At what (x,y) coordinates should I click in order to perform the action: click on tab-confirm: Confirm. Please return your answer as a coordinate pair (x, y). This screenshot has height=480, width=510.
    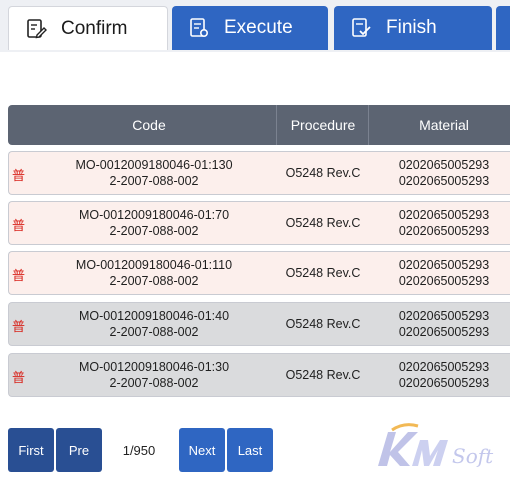
    Looking at the image, I should click on (88, 28).